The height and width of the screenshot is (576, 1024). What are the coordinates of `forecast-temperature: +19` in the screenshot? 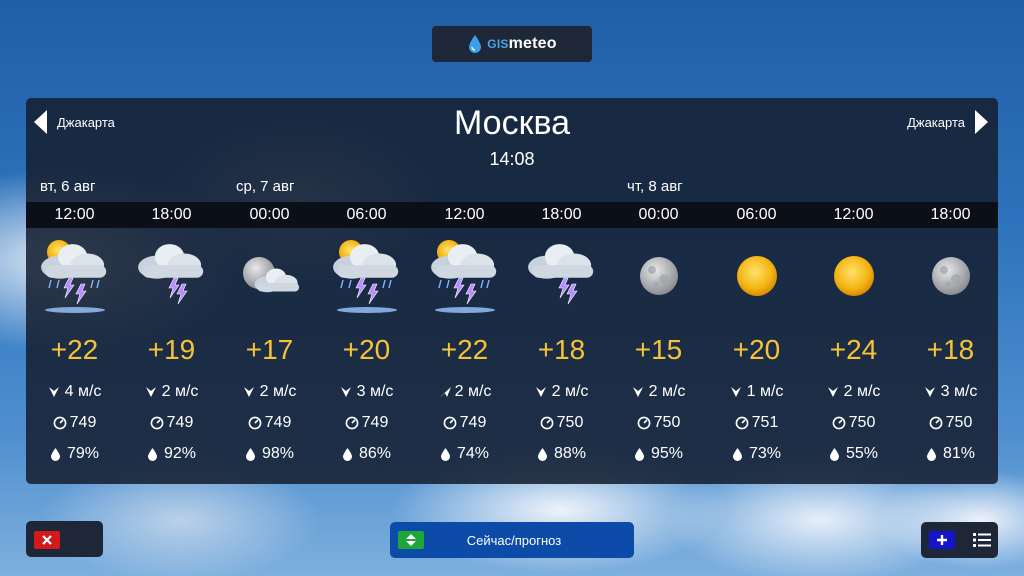 It's located at (171, 349).